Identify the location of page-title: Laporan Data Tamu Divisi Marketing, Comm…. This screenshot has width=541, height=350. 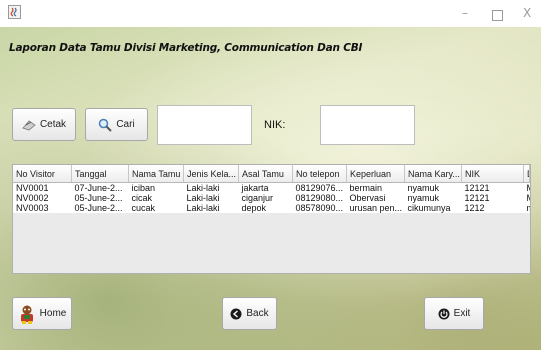
(186, 48).